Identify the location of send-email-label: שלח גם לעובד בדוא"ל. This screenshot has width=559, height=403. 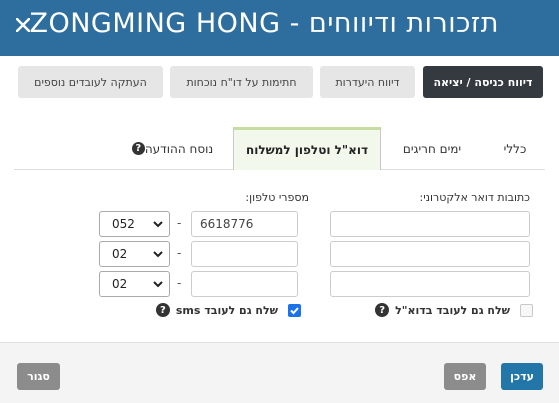
(452, 310).